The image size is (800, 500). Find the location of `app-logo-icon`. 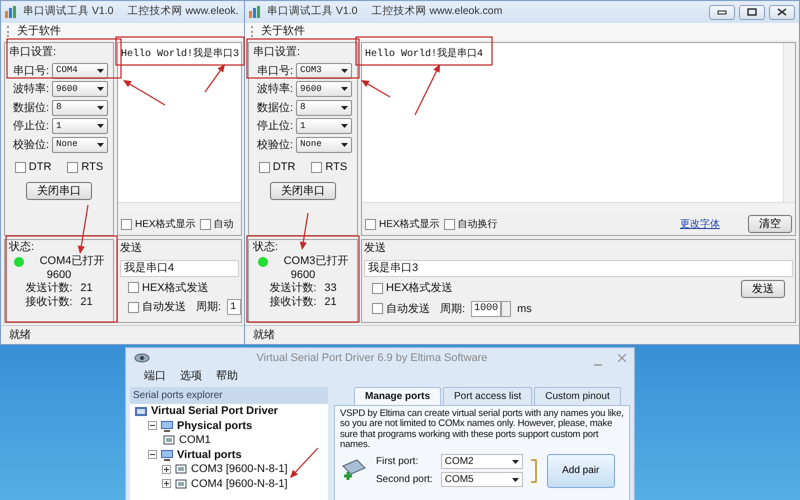

app-logo-icon is located at coordinates (142, 358).